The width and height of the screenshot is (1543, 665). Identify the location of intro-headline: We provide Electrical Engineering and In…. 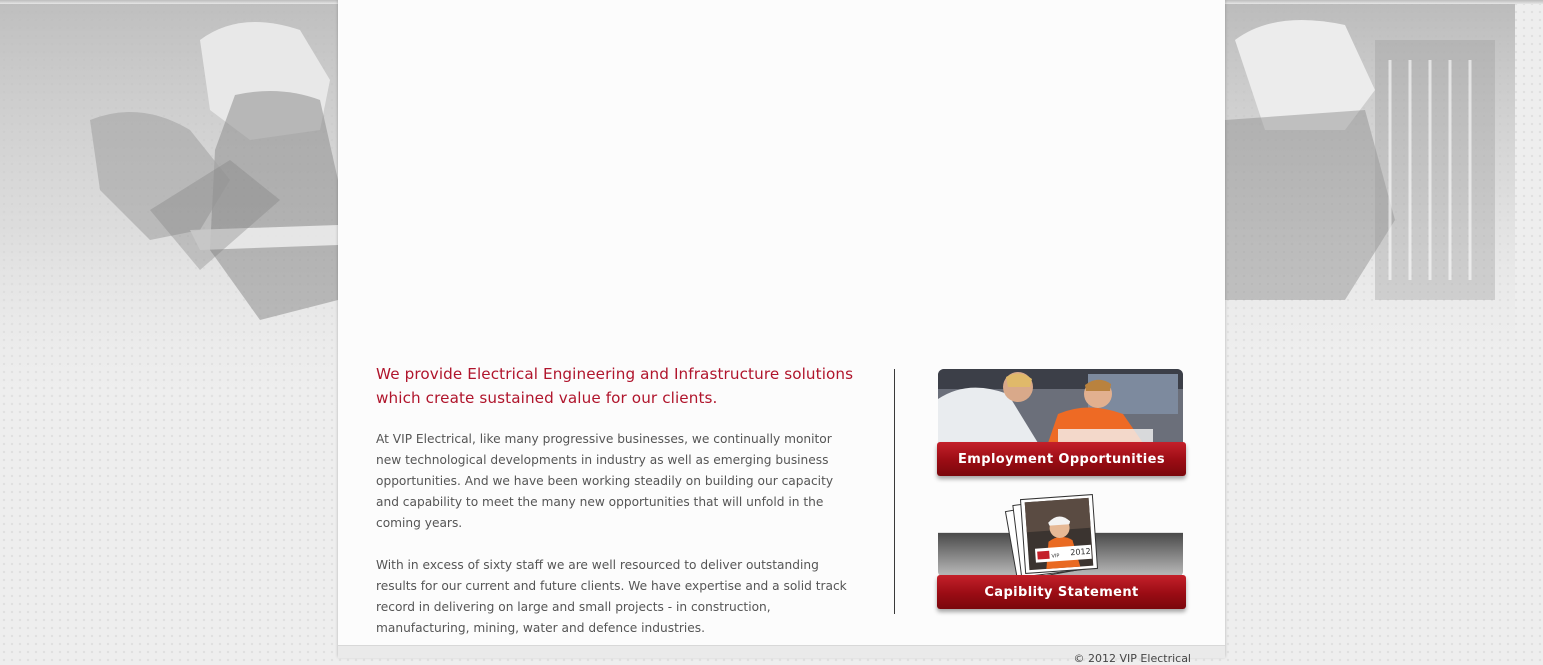
(615, 386).